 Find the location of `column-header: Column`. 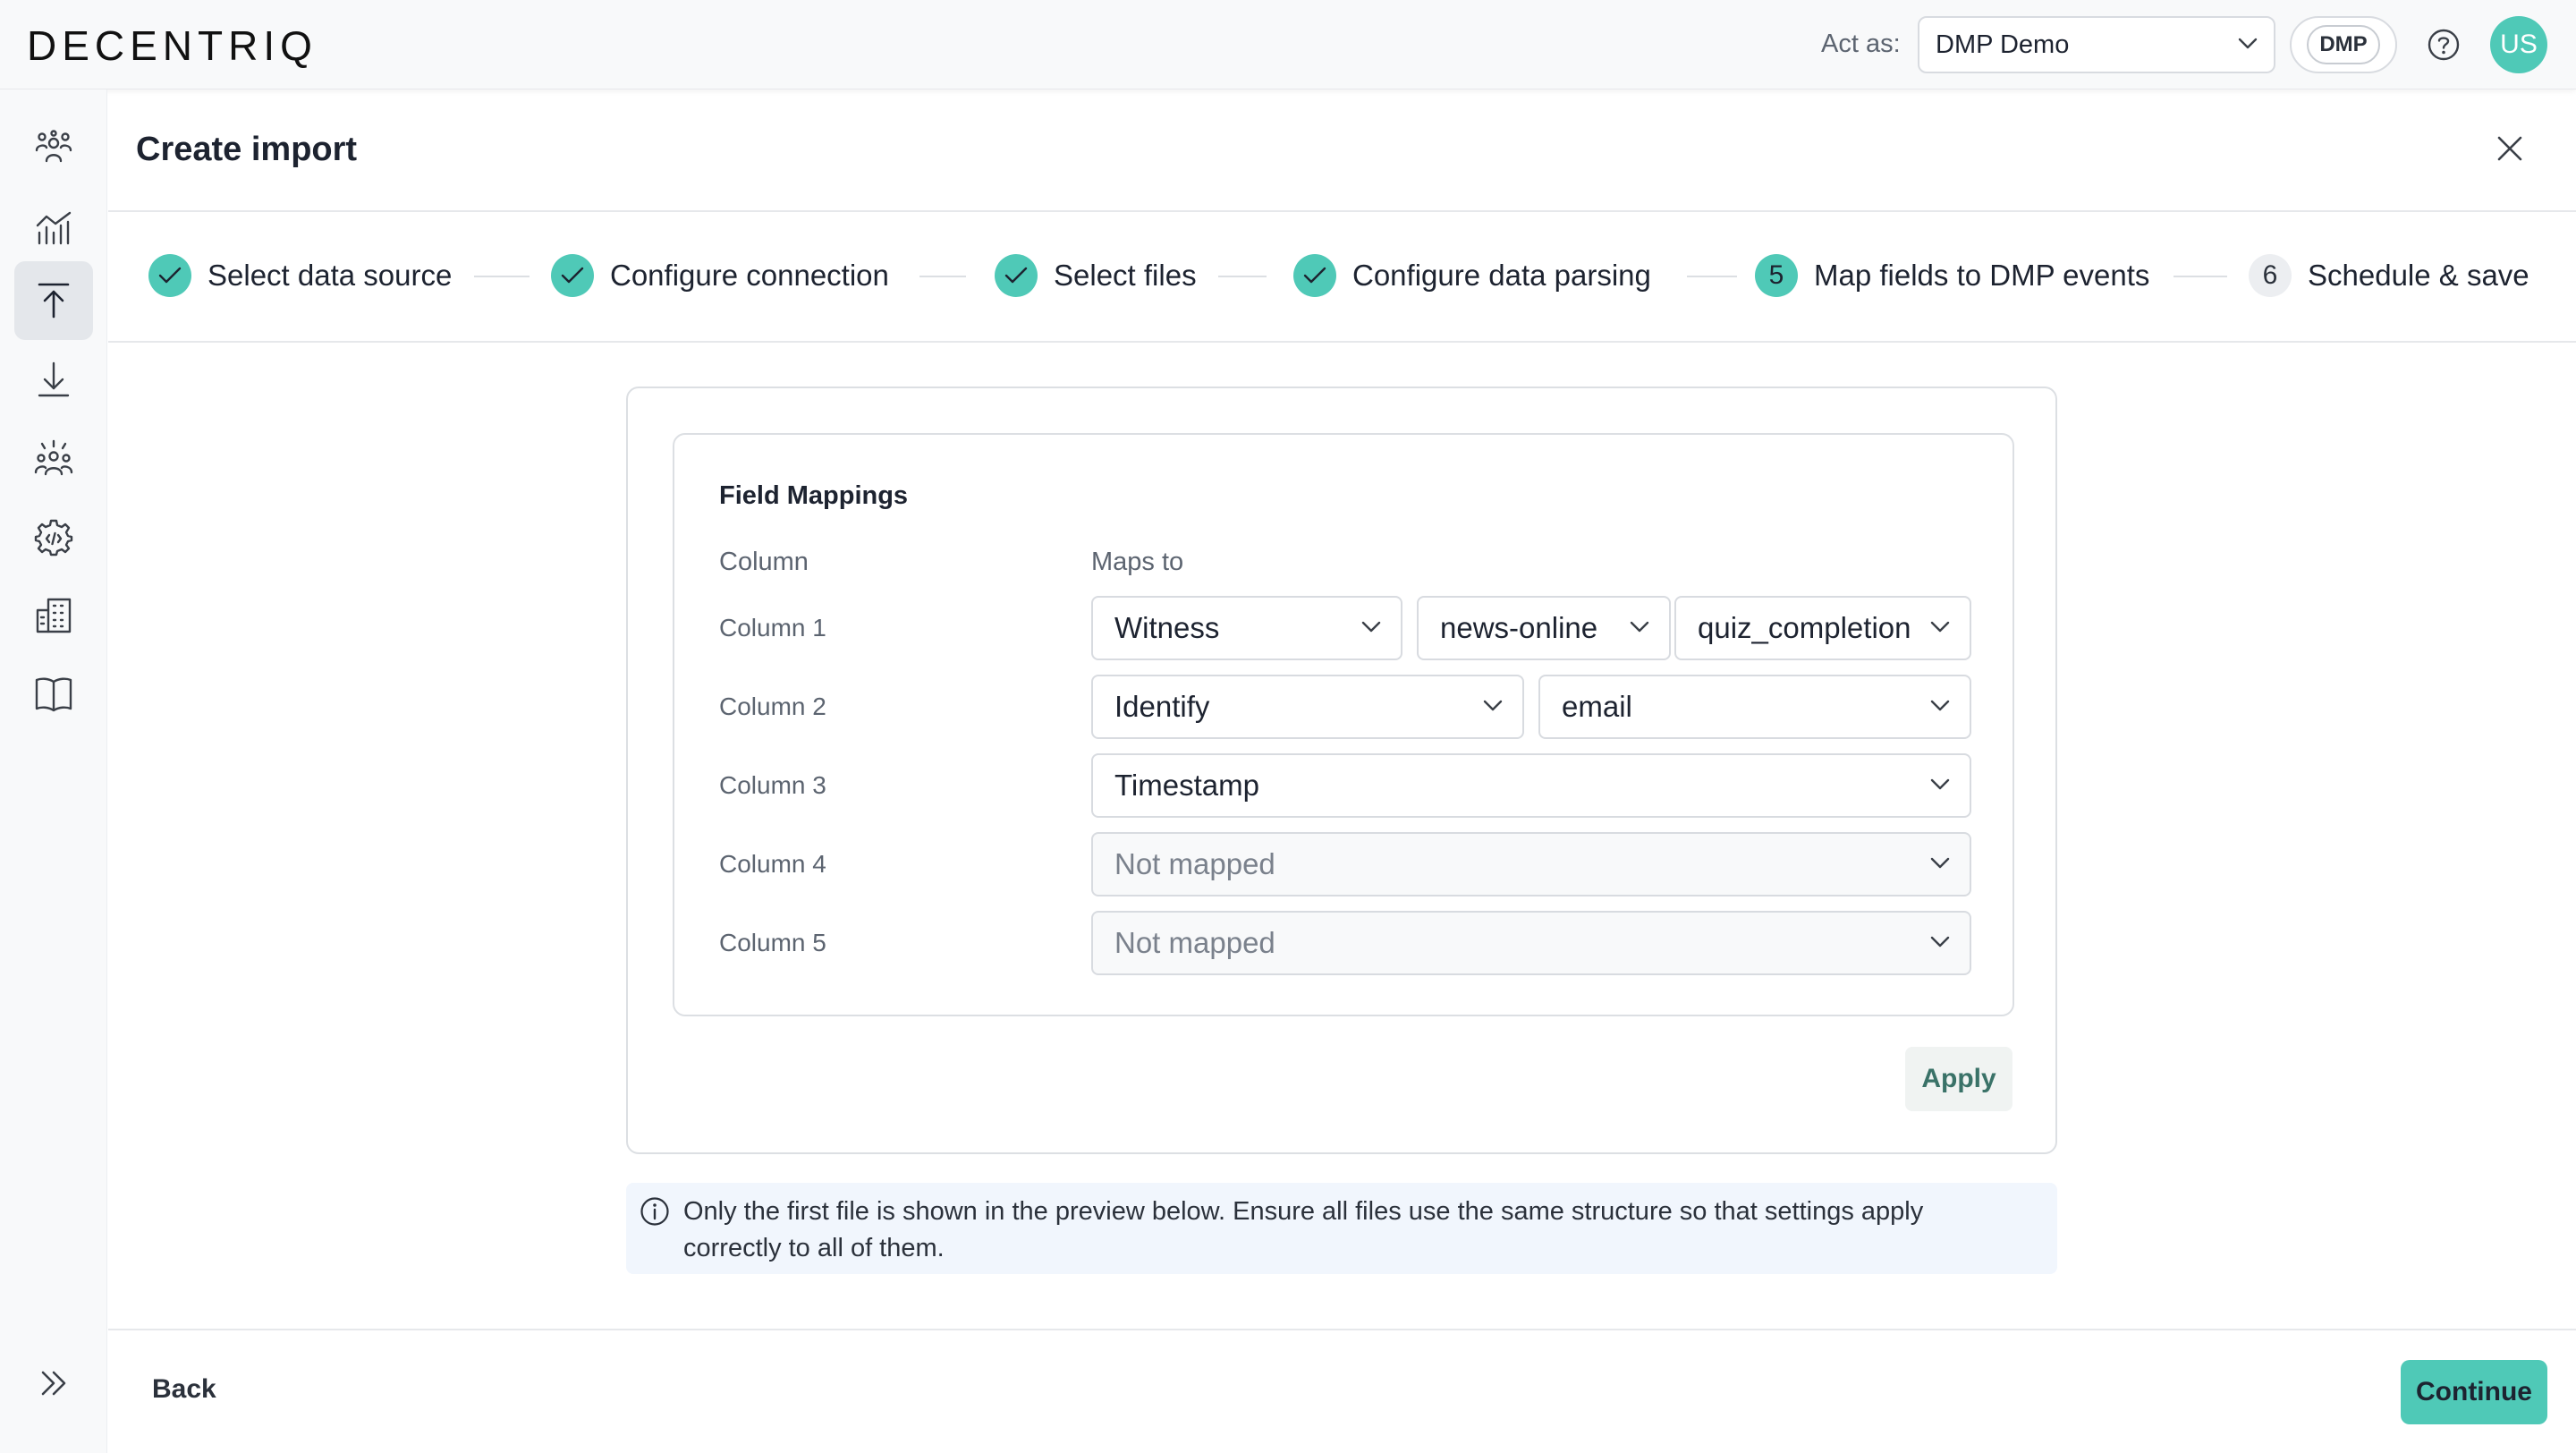

column-header: Column is located at coordinates (764, 562).